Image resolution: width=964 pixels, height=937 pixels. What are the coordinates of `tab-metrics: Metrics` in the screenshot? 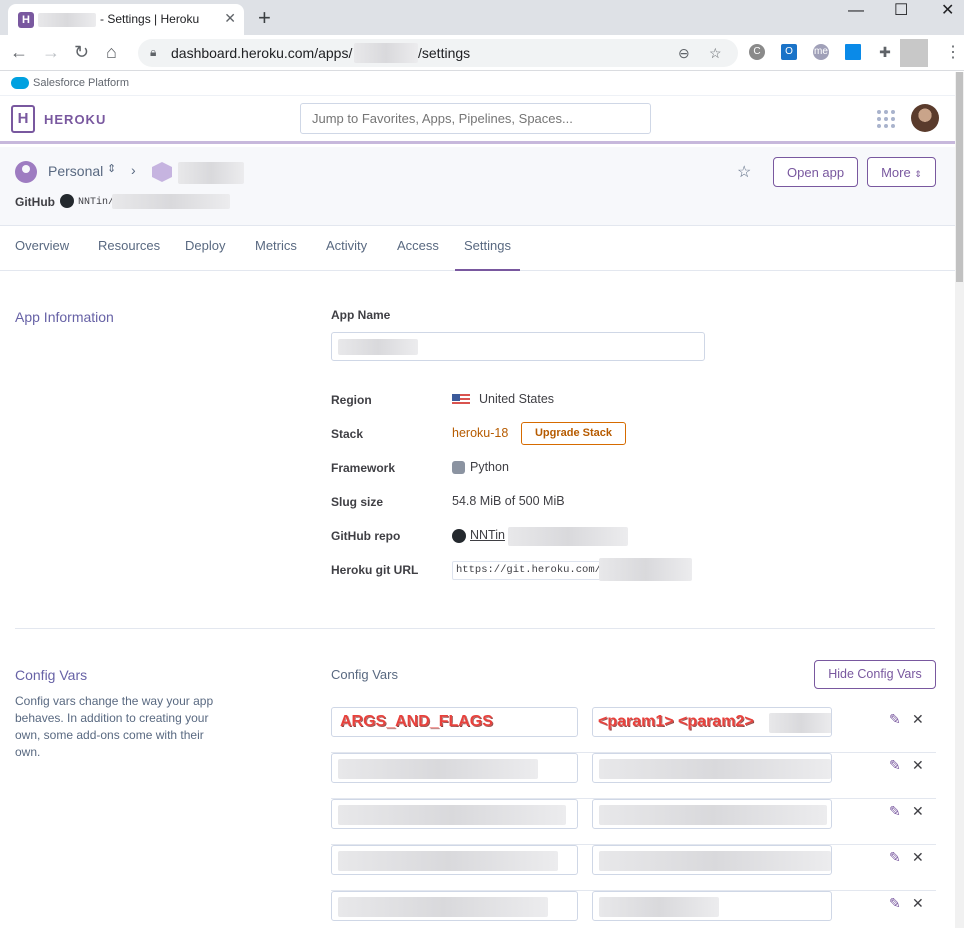 It's located at (276, 245).